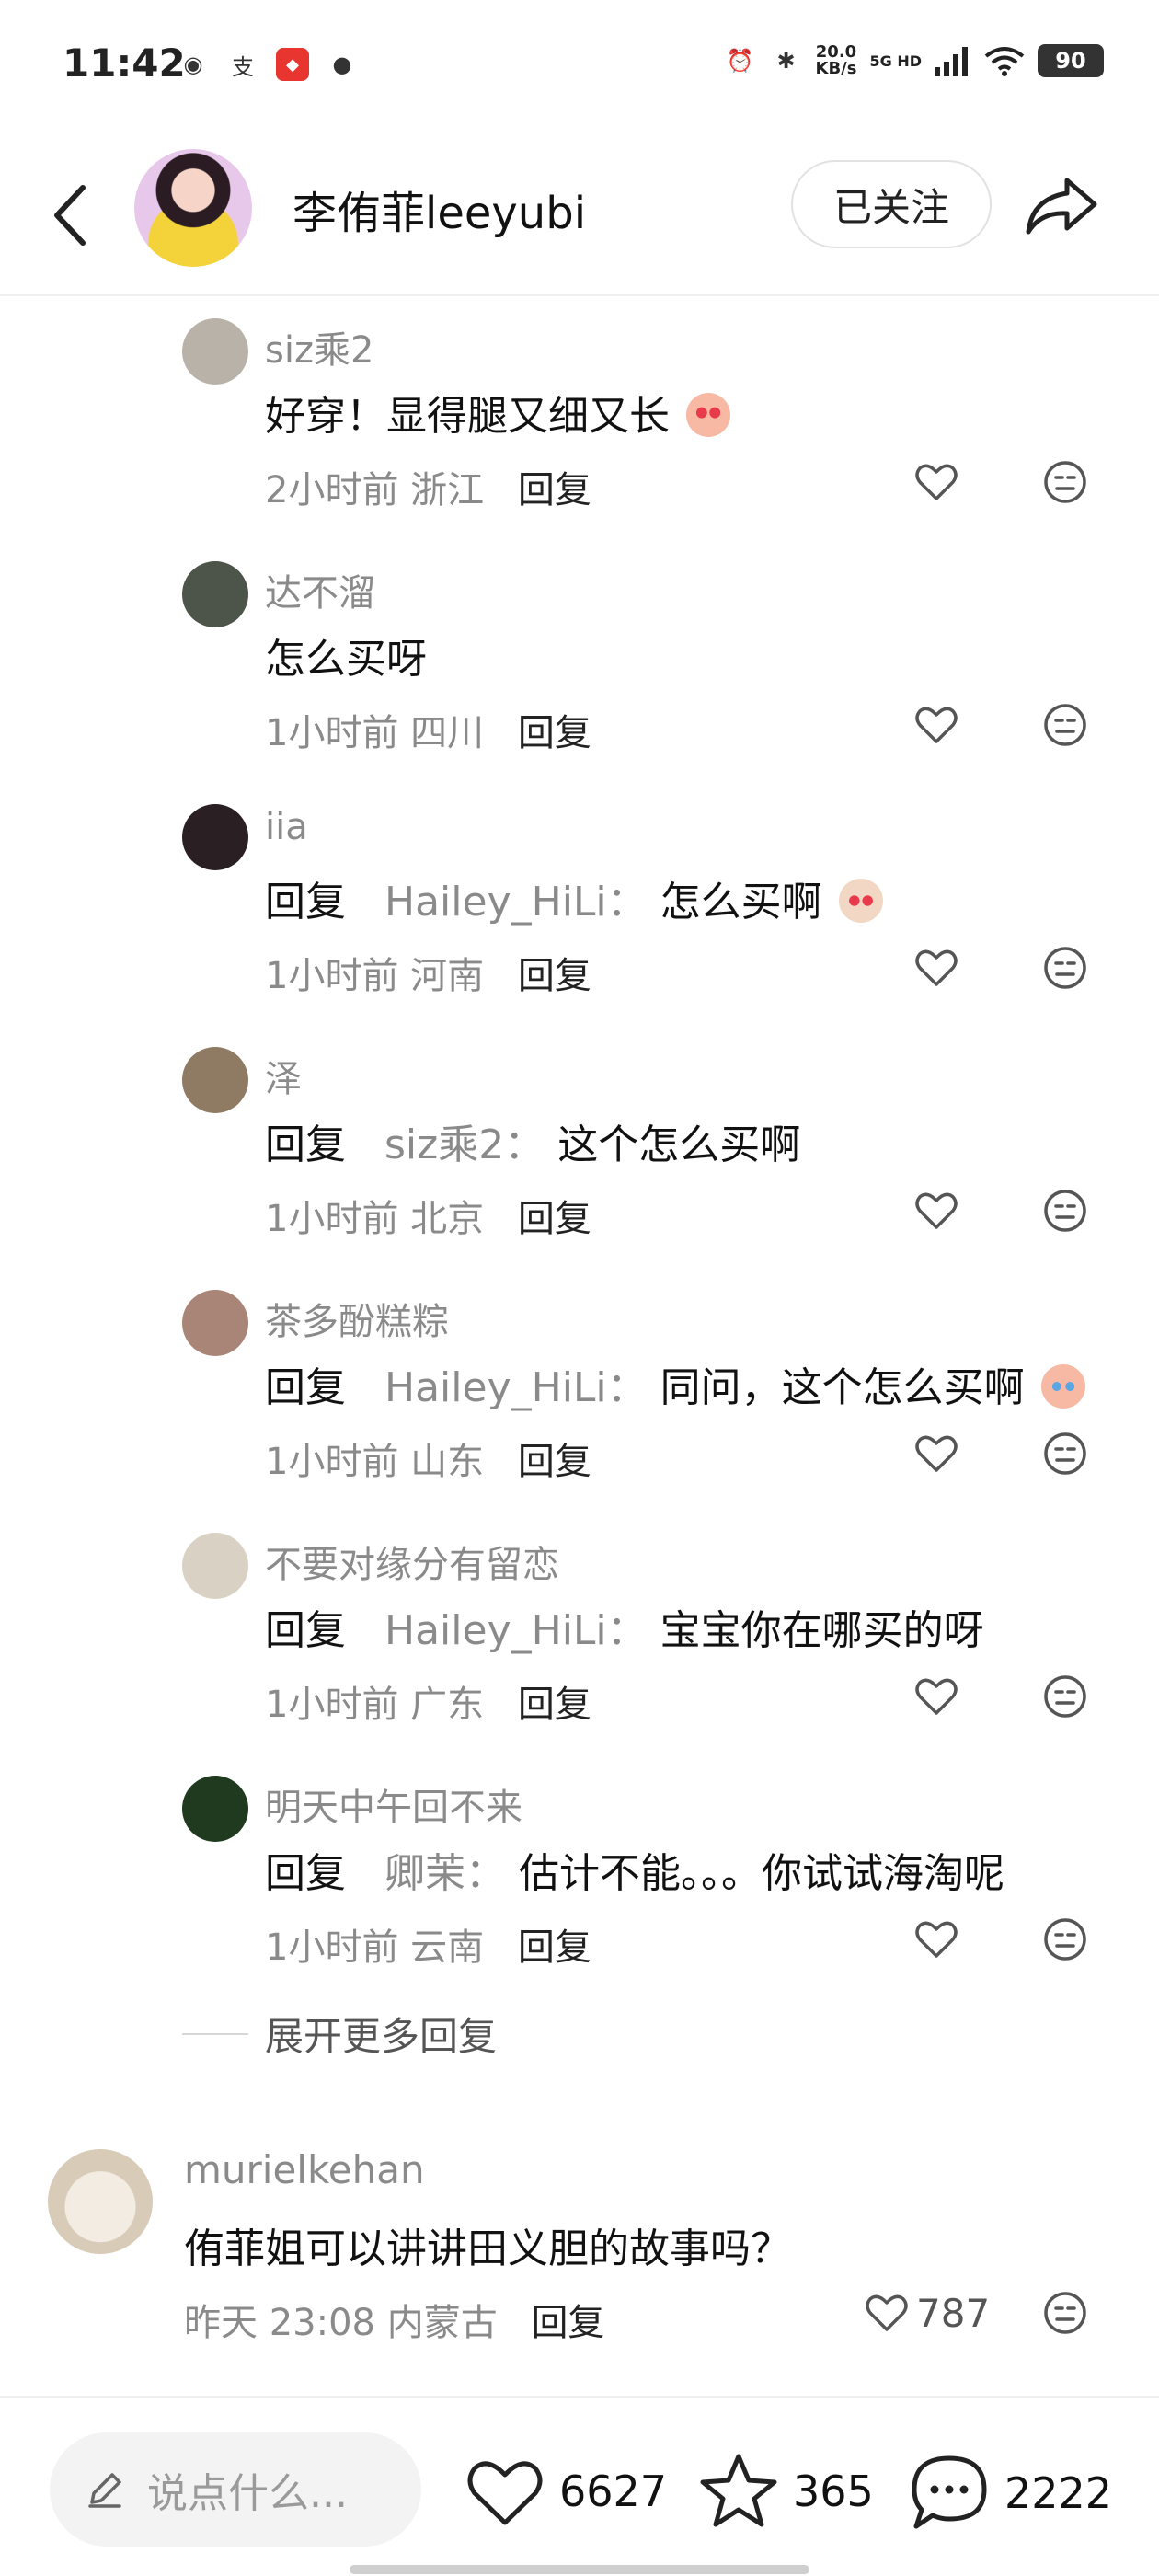 The height and width of the screenshot is (2576, 1159). What do you see at coordinates (675, 1383) in the screenshot?
I see `reply-content: 回复 Hailey_HiLi： 同问，这个怎么买啊` at bounding box center [675, 1383].